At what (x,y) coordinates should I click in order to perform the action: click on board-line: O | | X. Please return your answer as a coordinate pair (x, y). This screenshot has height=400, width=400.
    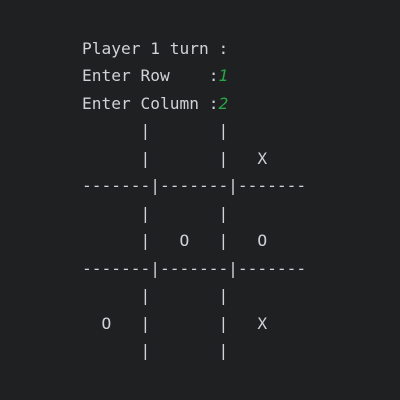
    Looking at the image, I should click on (175, 323).